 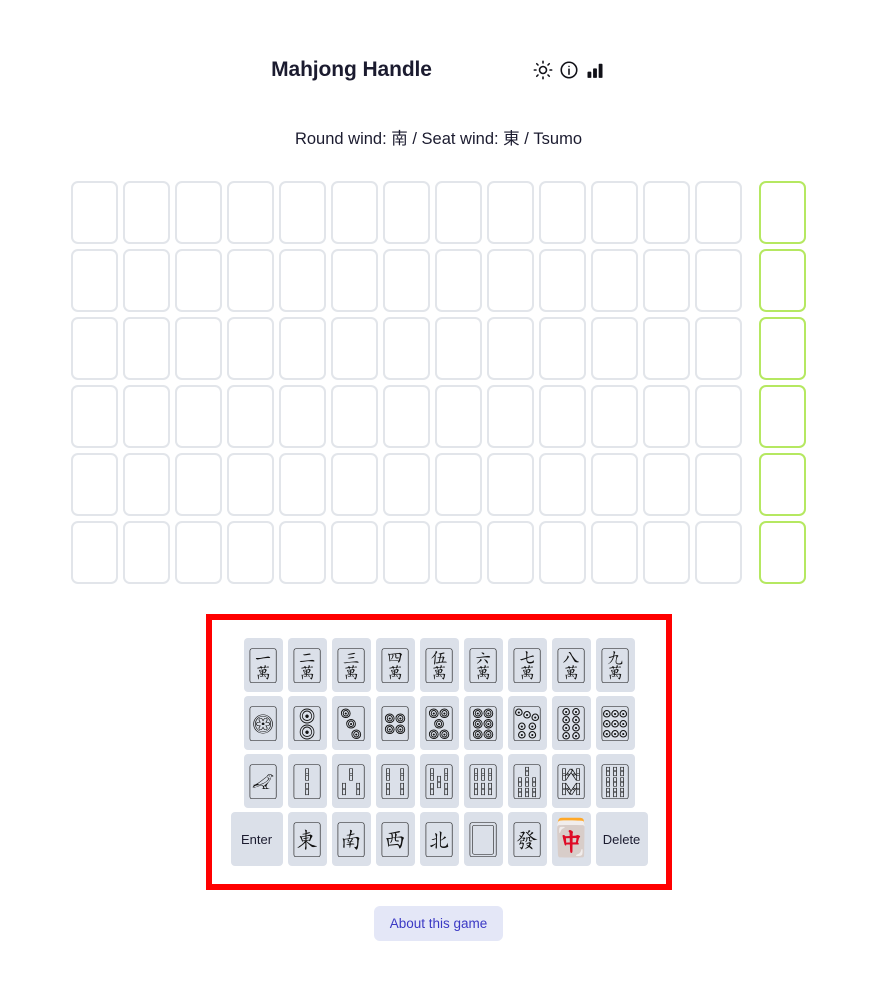 What do you see at coordinates (263, 723) in the screenshot?
I see `tile-pin-1: 🀙` at bounding box center [263, 723].